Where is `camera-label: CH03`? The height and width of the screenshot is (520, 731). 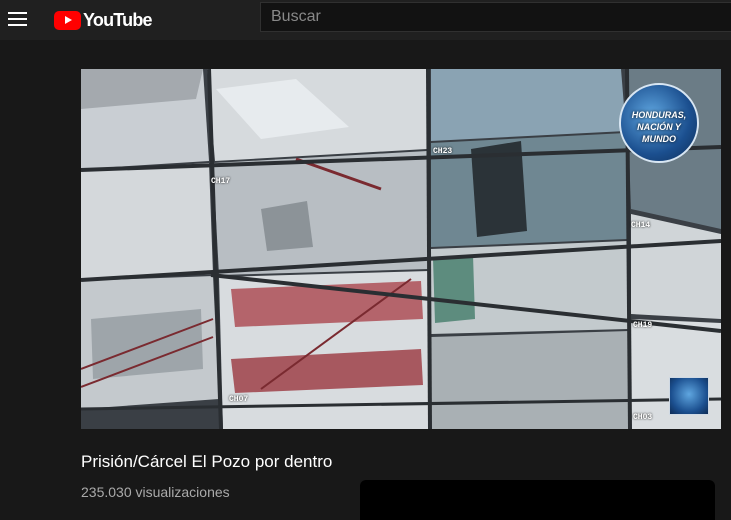
camera-label: CH03 is located at coordinates (643, 417).